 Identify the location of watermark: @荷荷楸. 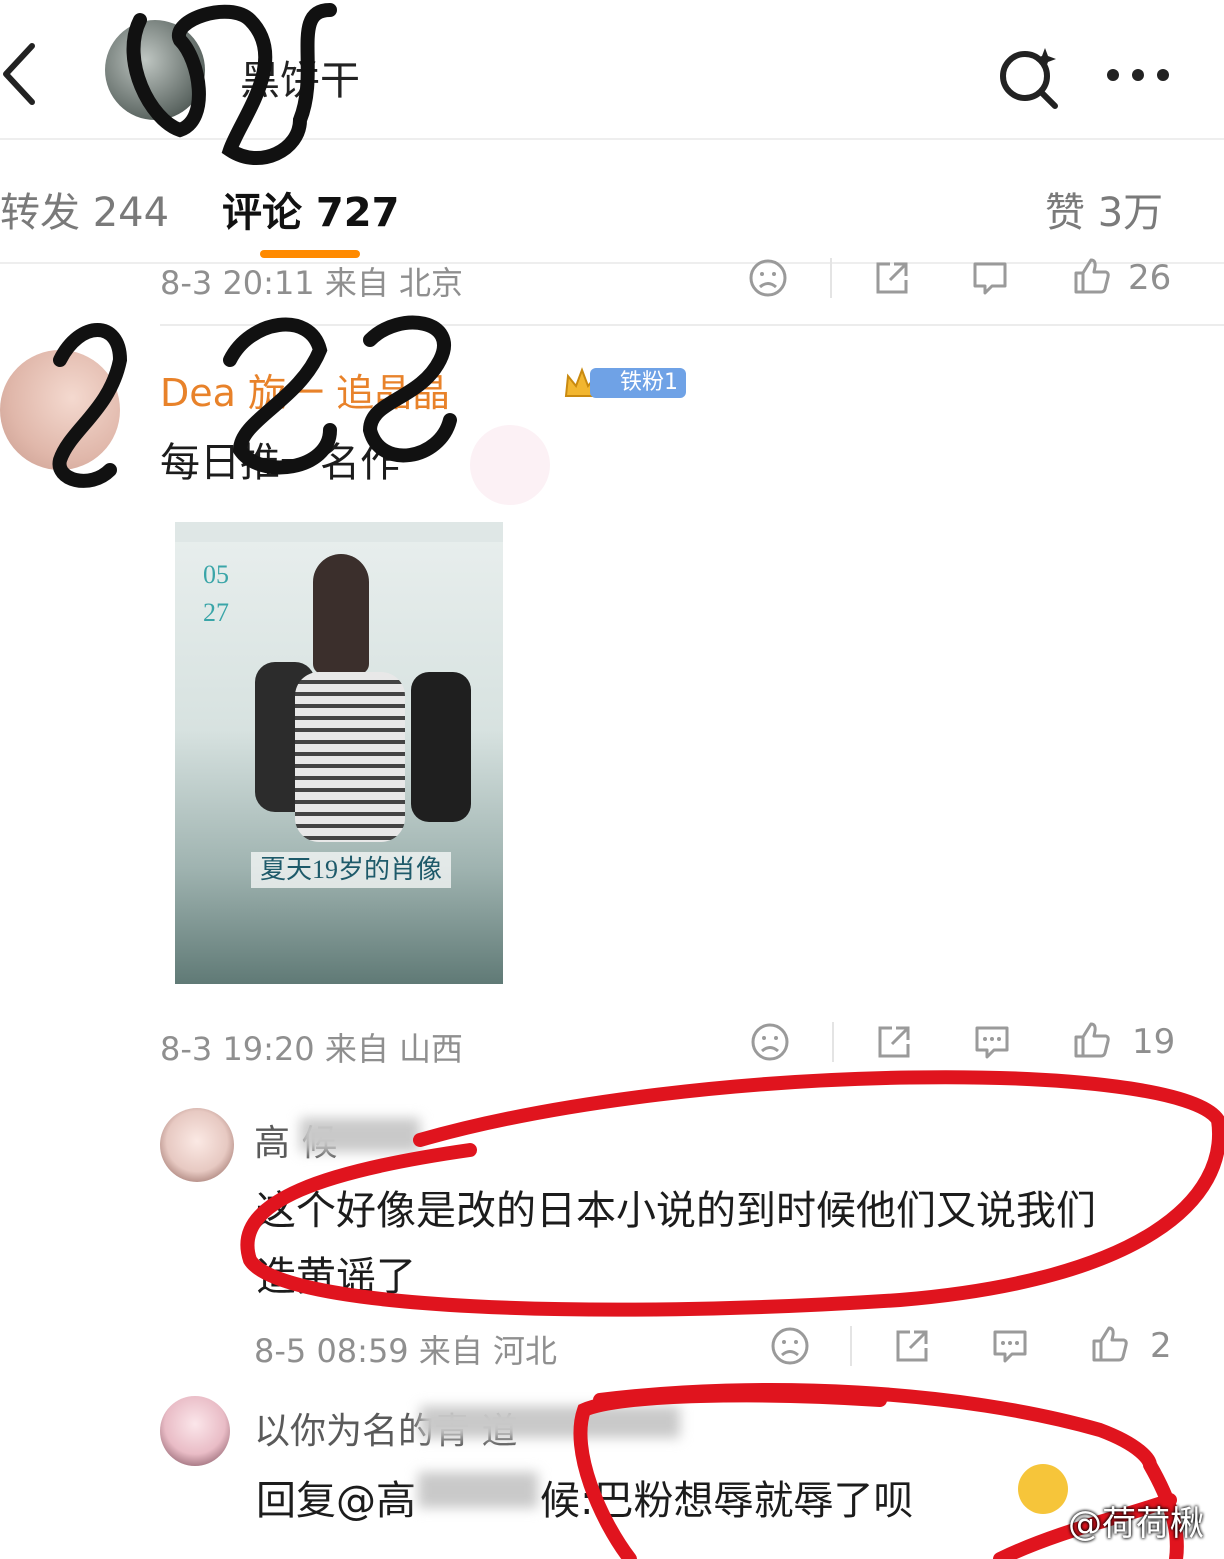
(1136, 1524).